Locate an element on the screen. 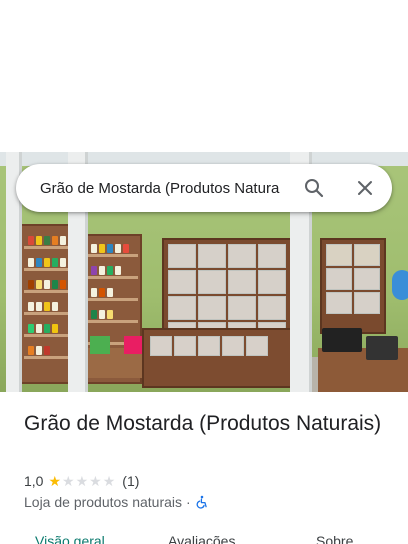 Image resolution: width=408 pixels, height=544 pixels. photo-wall-sign is located at coordinates (400, 285).